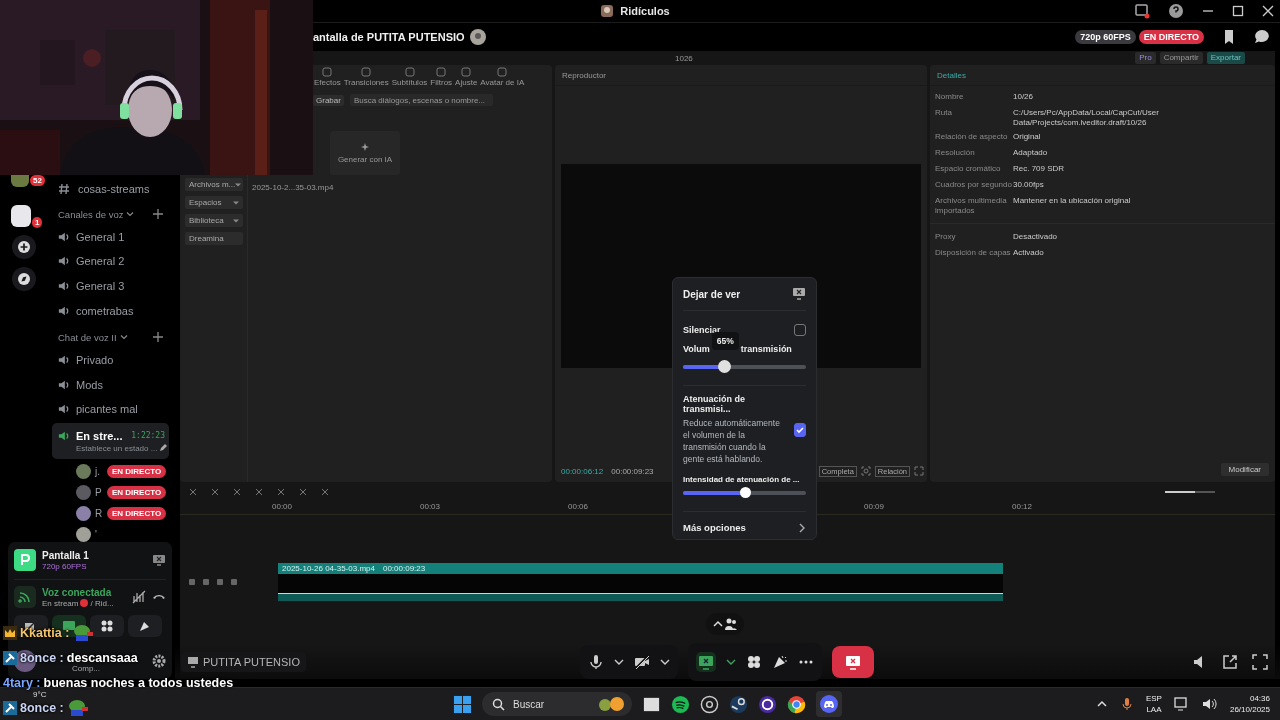  Describe the element at coordinates (1181, 58) in the screenshot. I see `header-button: Compartir` at that location.